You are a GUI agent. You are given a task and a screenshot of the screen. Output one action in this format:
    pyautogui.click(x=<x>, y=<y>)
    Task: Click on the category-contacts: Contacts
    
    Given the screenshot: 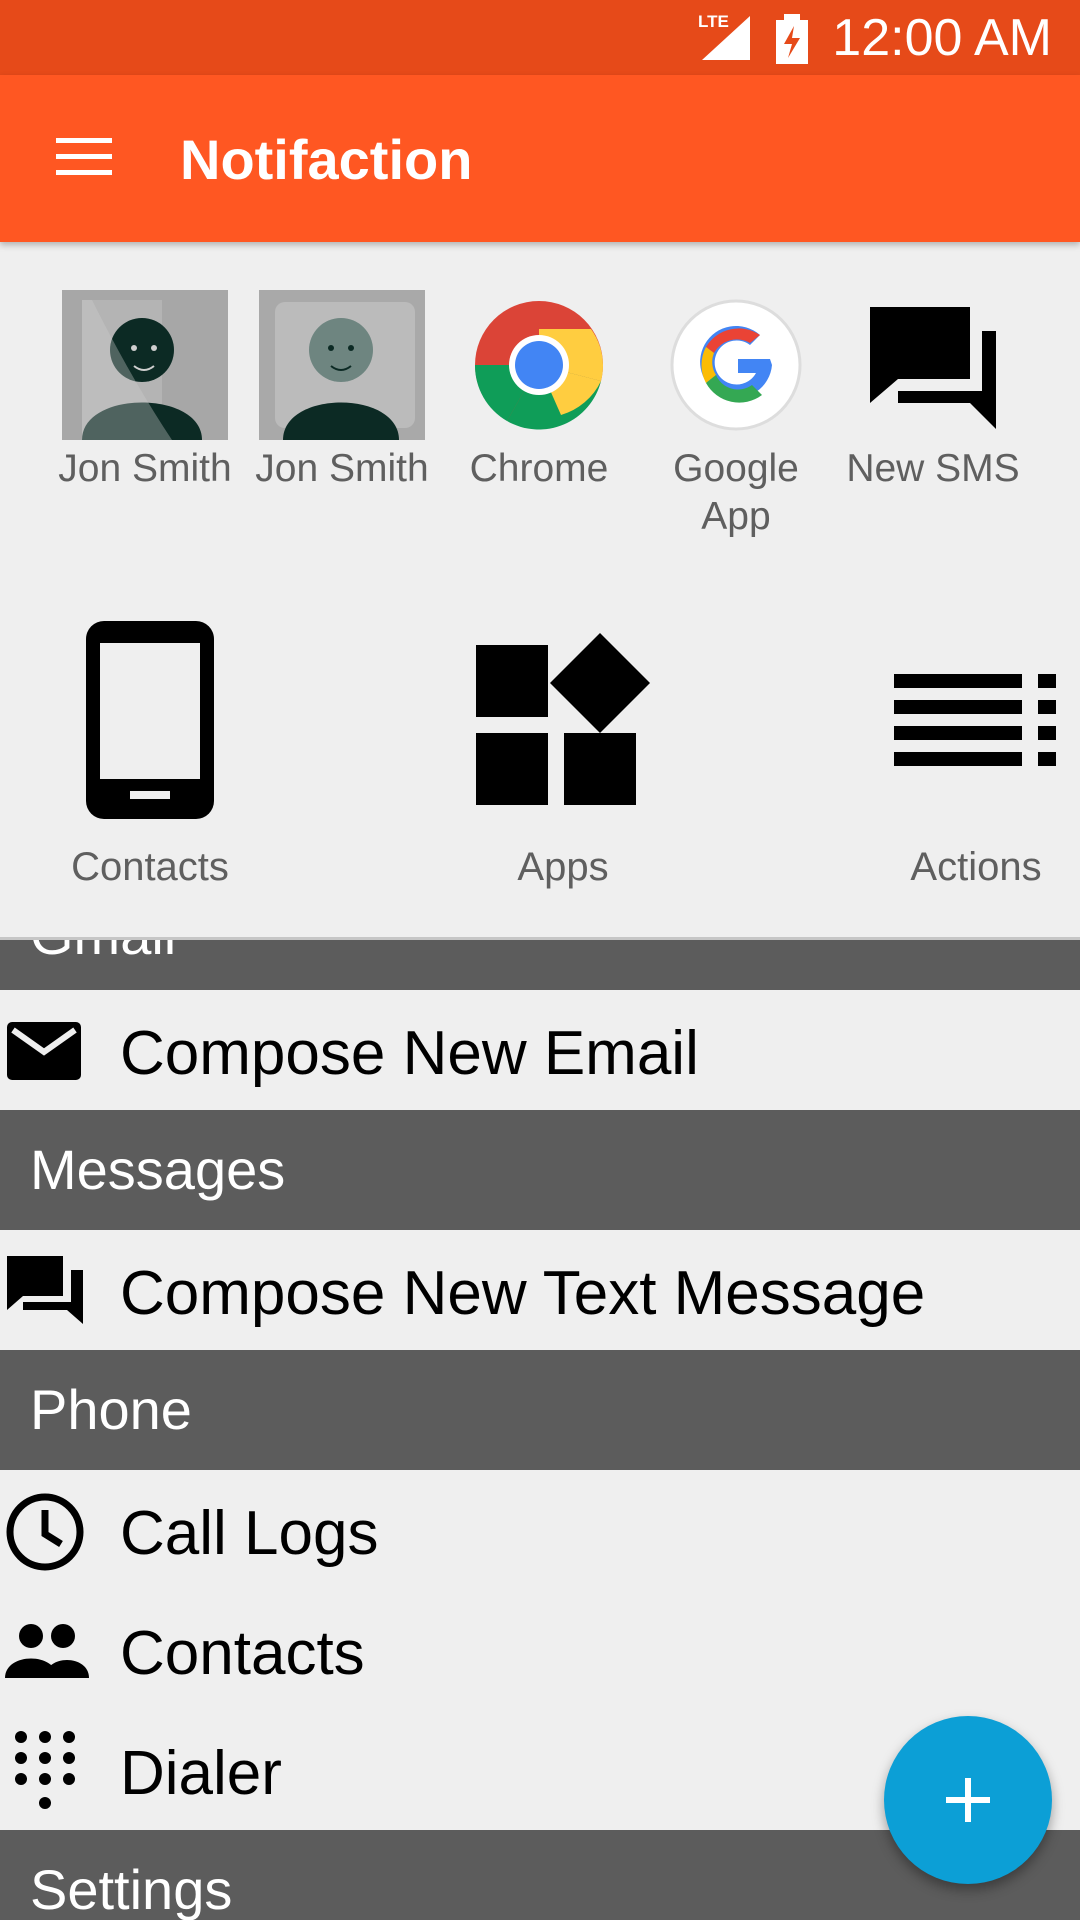 What is the action you would take?
    pyautogui.click(x=150, y=751)
    